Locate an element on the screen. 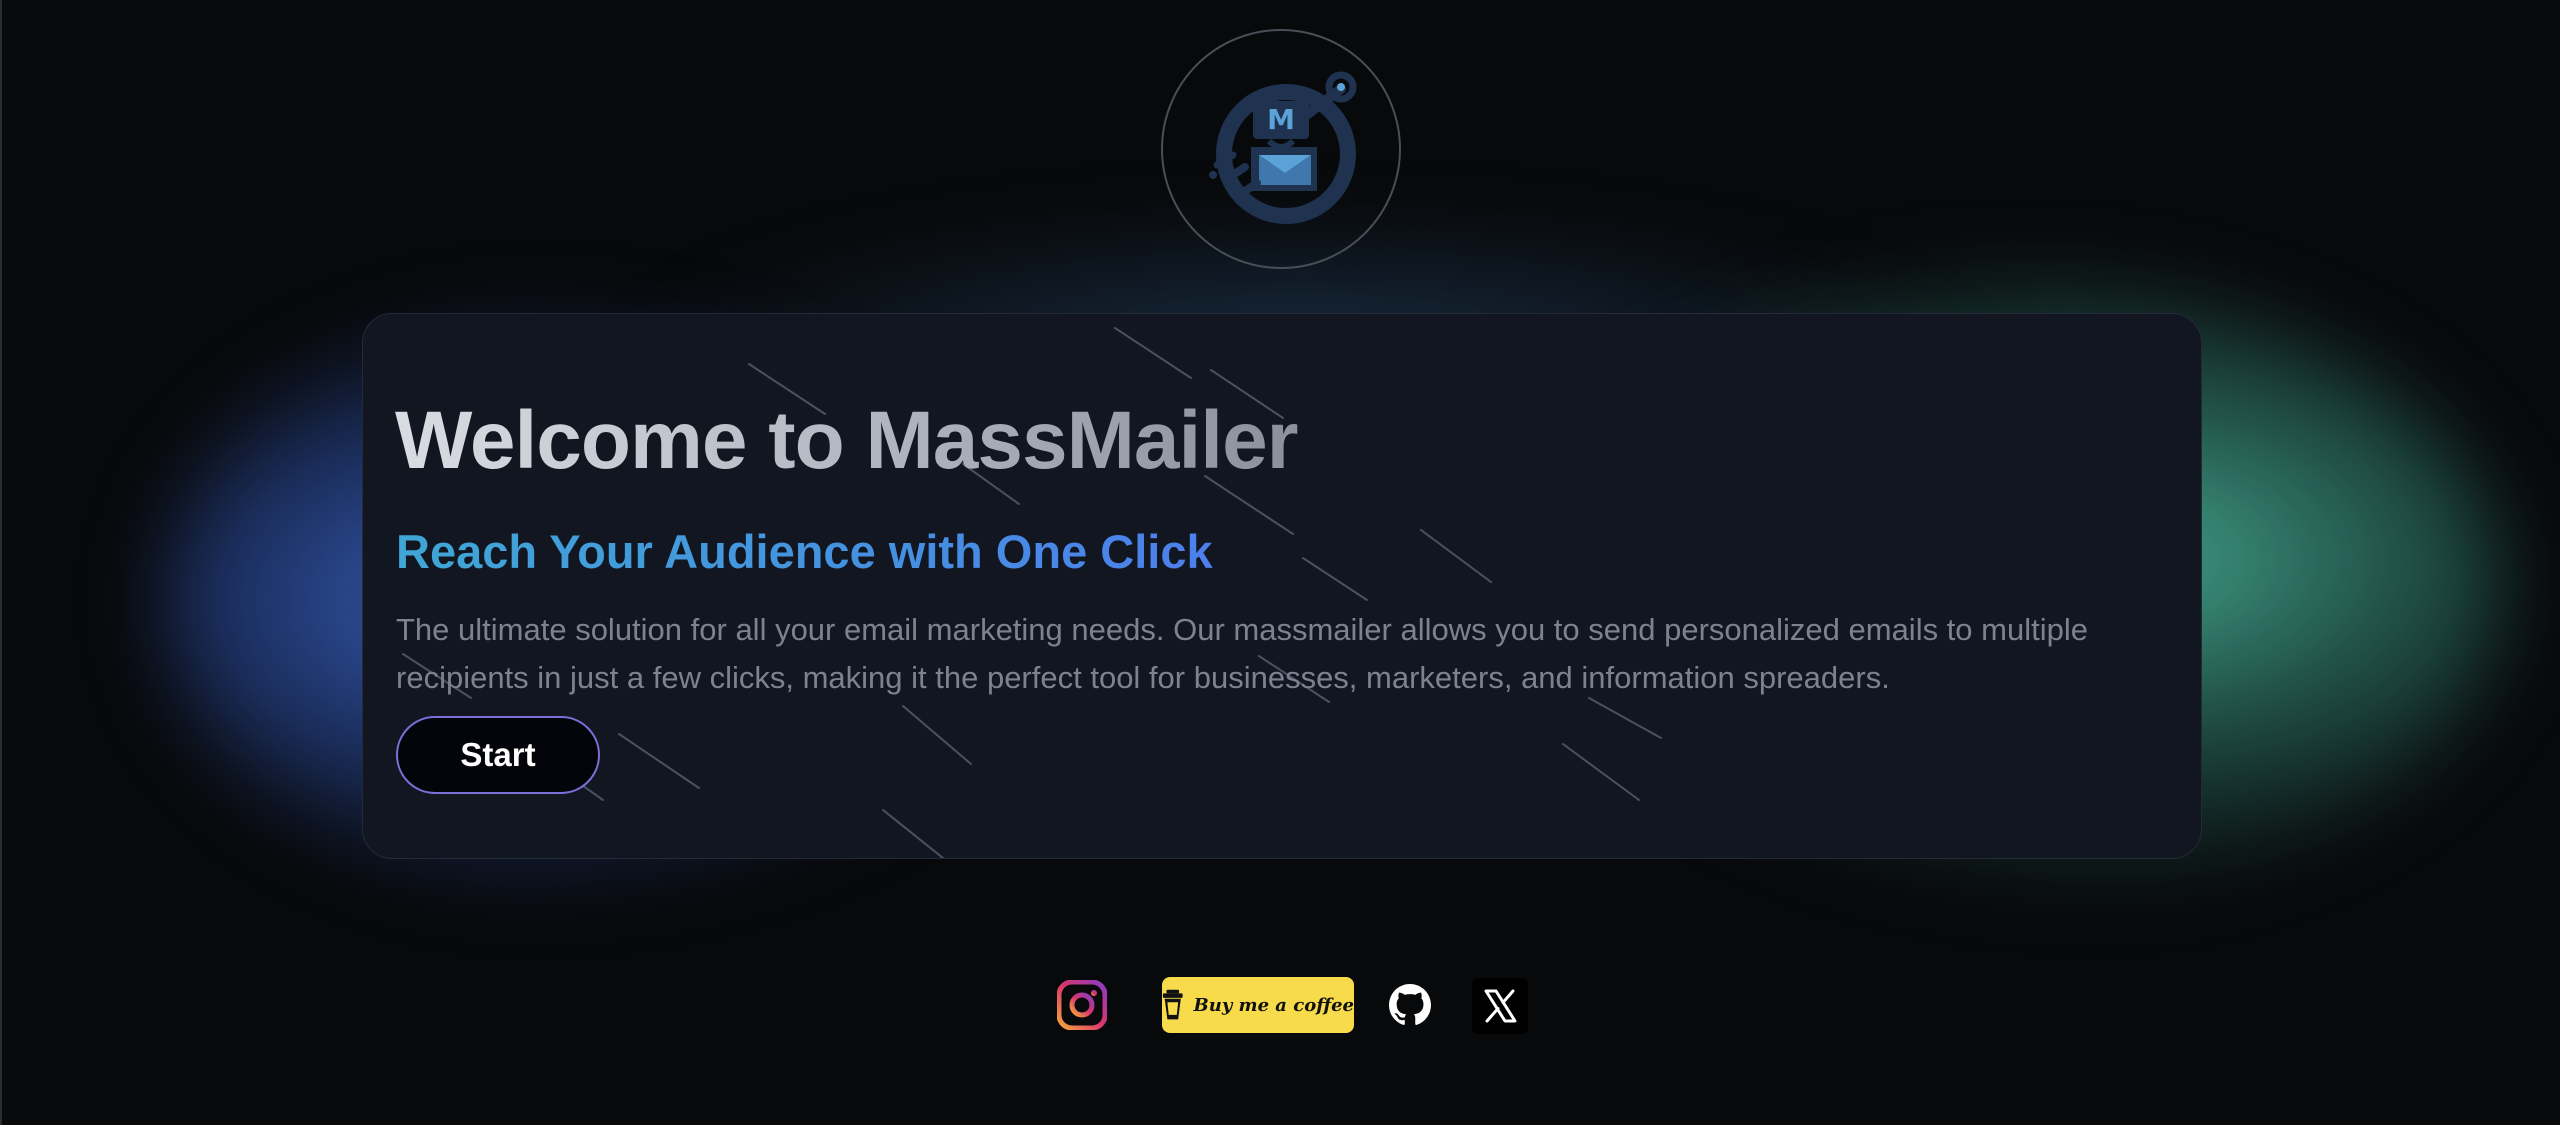 This screenshot has width=2560, height=1125. github-icon is located at coordinates (1410, 1004).